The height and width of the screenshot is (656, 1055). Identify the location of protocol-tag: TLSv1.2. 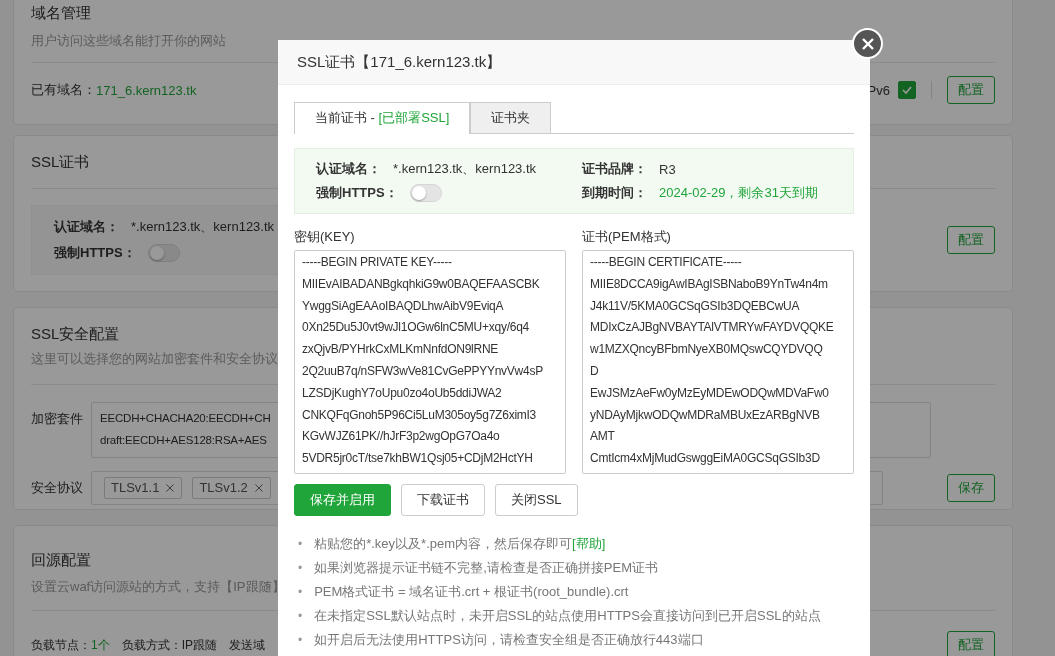
(231, 488).